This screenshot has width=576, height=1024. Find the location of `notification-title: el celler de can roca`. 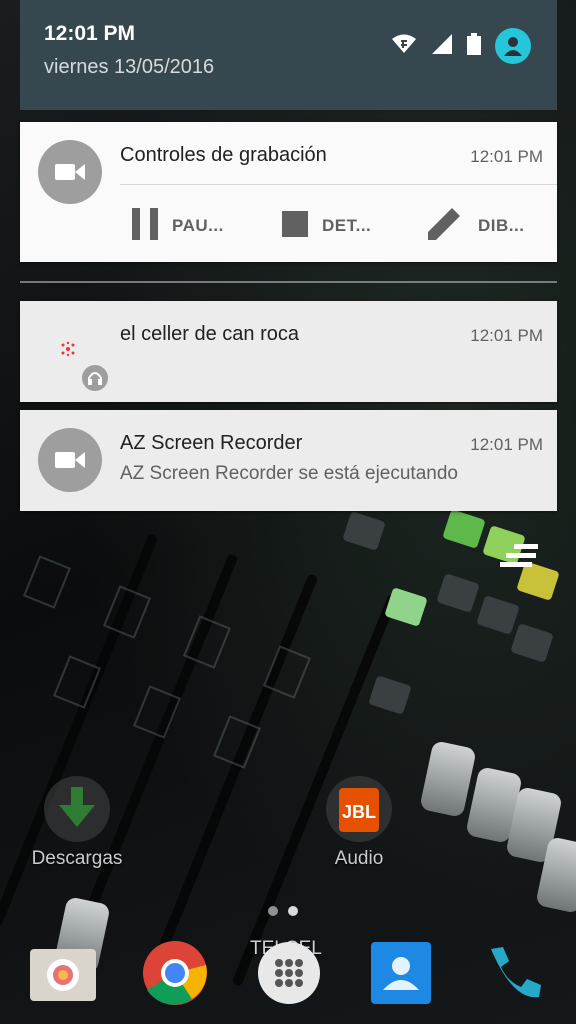

notification-title: el celler de can roca is located at coordinates (209, 334).